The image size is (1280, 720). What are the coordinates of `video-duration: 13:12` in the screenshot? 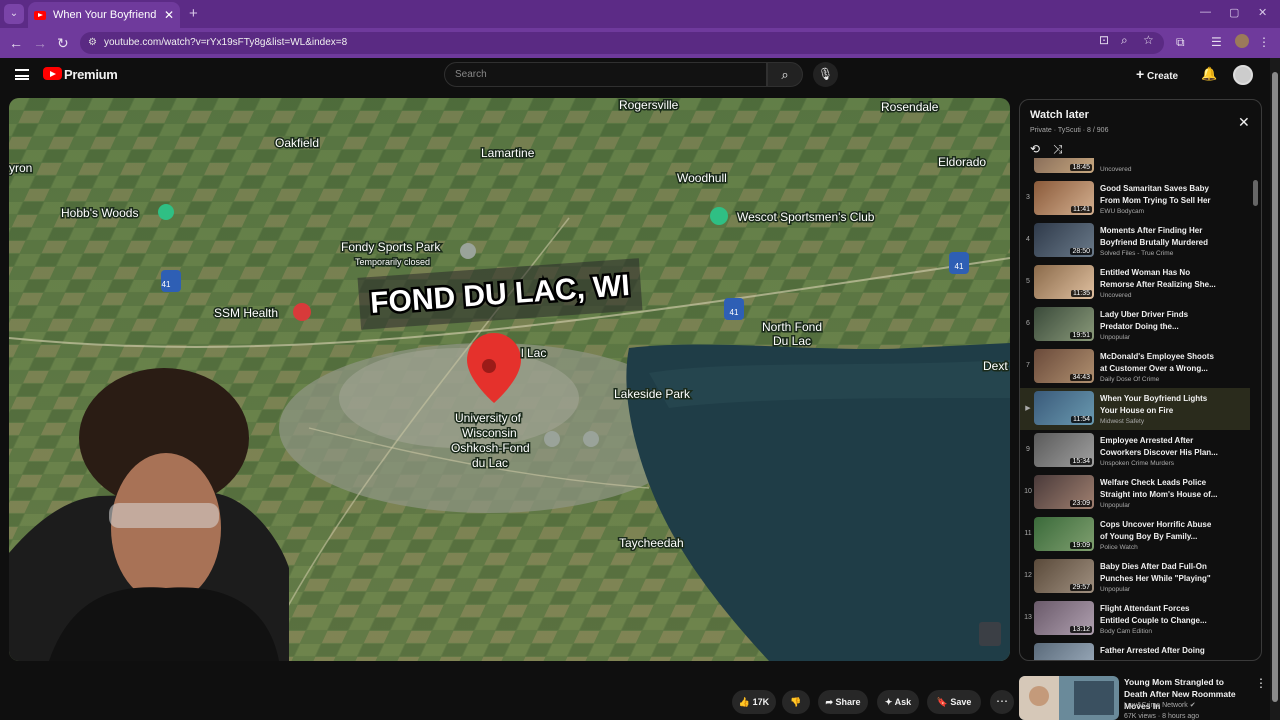 It's located at (1081, 629).